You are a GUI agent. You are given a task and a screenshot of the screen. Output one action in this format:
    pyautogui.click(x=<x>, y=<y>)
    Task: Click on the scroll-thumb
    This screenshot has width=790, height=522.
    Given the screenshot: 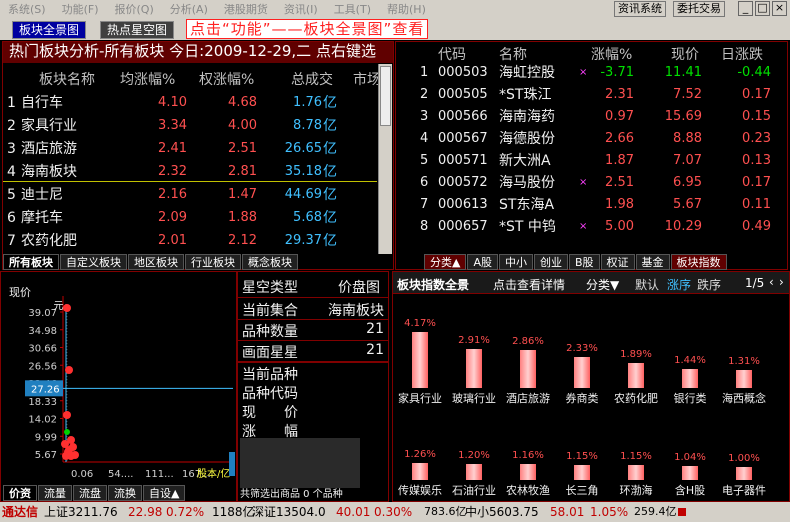 What is the action you would take?
    pyautogui.click(x=385, y=96)
    